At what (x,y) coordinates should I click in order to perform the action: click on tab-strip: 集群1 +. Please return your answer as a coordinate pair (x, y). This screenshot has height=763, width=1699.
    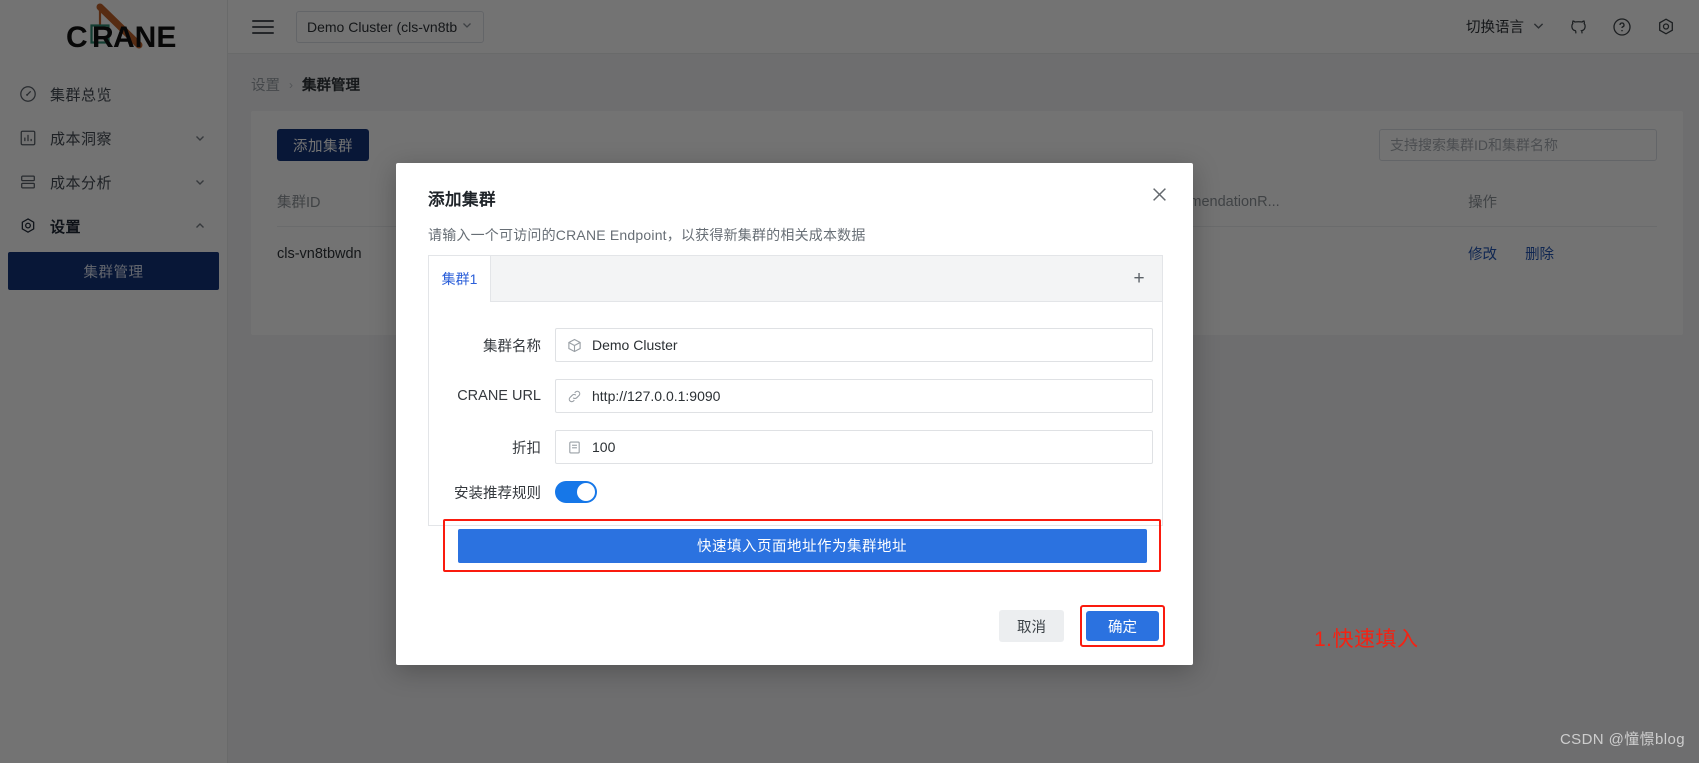
    Looking at the image, I should click on (795, 279).